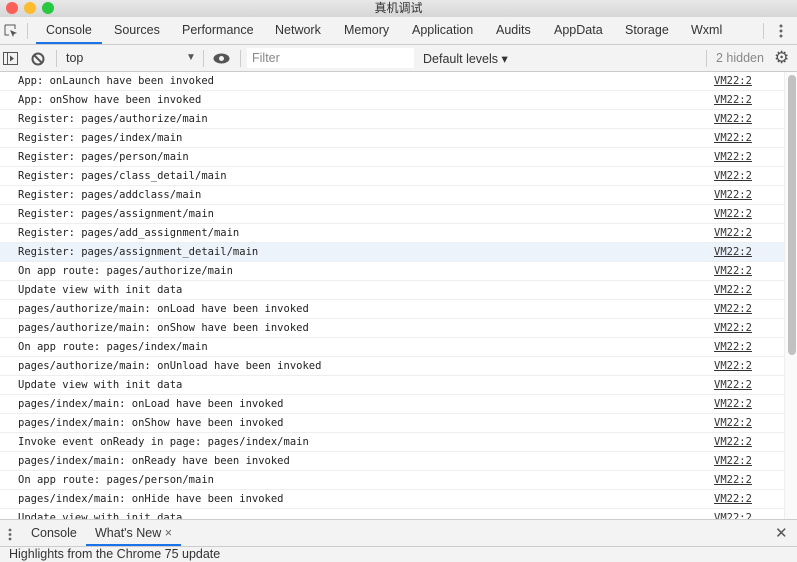 Image resolution: width=797 pixels, height=562 pixels. What do you see at coordinates (134, 533) in the screenshot?
I see `drawer-tab-whats-new: What's New ×` at bounding box center [134, 533].